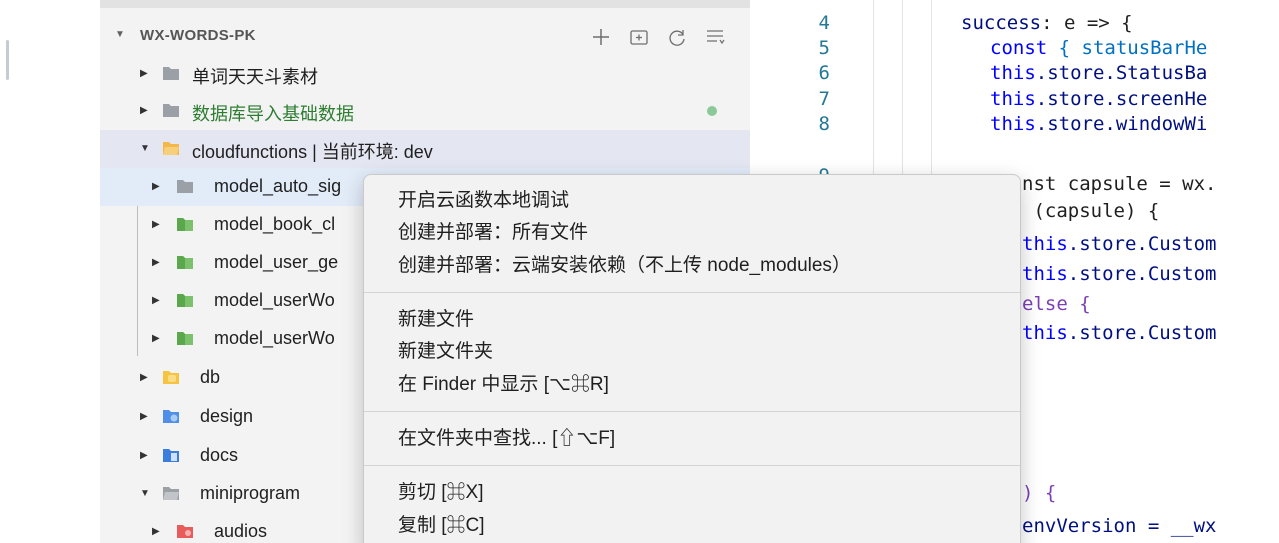  I want to click on menu-item-reveal-finder: 在 Finder 中显示 [⌥⌘R], so click(503, 385).